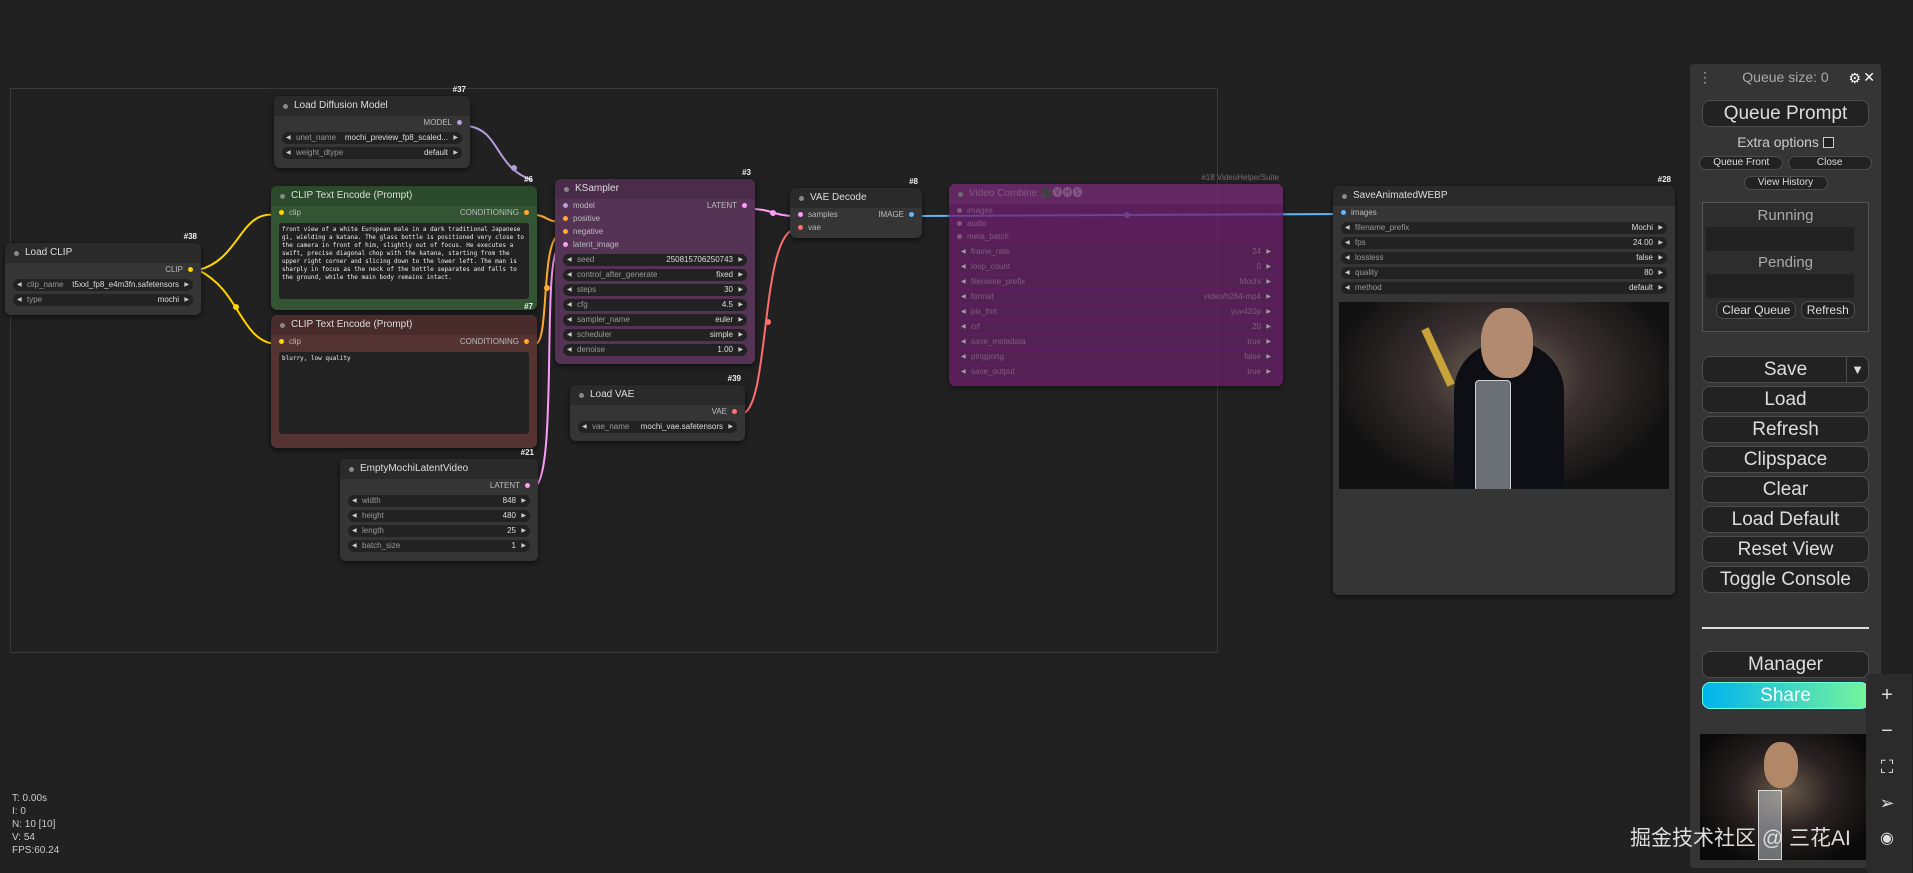  What do you see at coordinates (1116, 194) in the screenshot?
I see `node-title: Video Combine 🎥🅥🅗🅢` at bounding box center [1116, 194].